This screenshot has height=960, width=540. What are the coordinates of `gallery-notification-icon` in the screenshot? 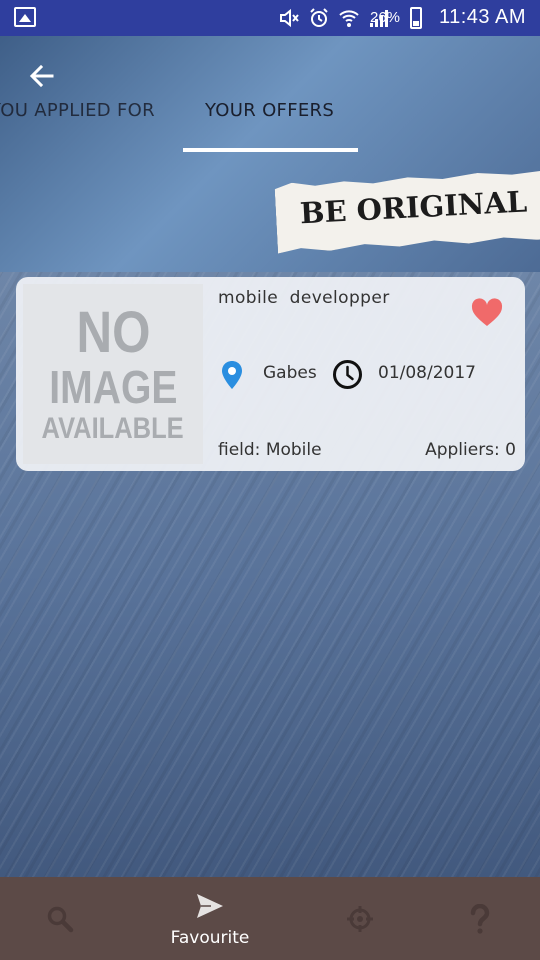 It's located at (25, 17).